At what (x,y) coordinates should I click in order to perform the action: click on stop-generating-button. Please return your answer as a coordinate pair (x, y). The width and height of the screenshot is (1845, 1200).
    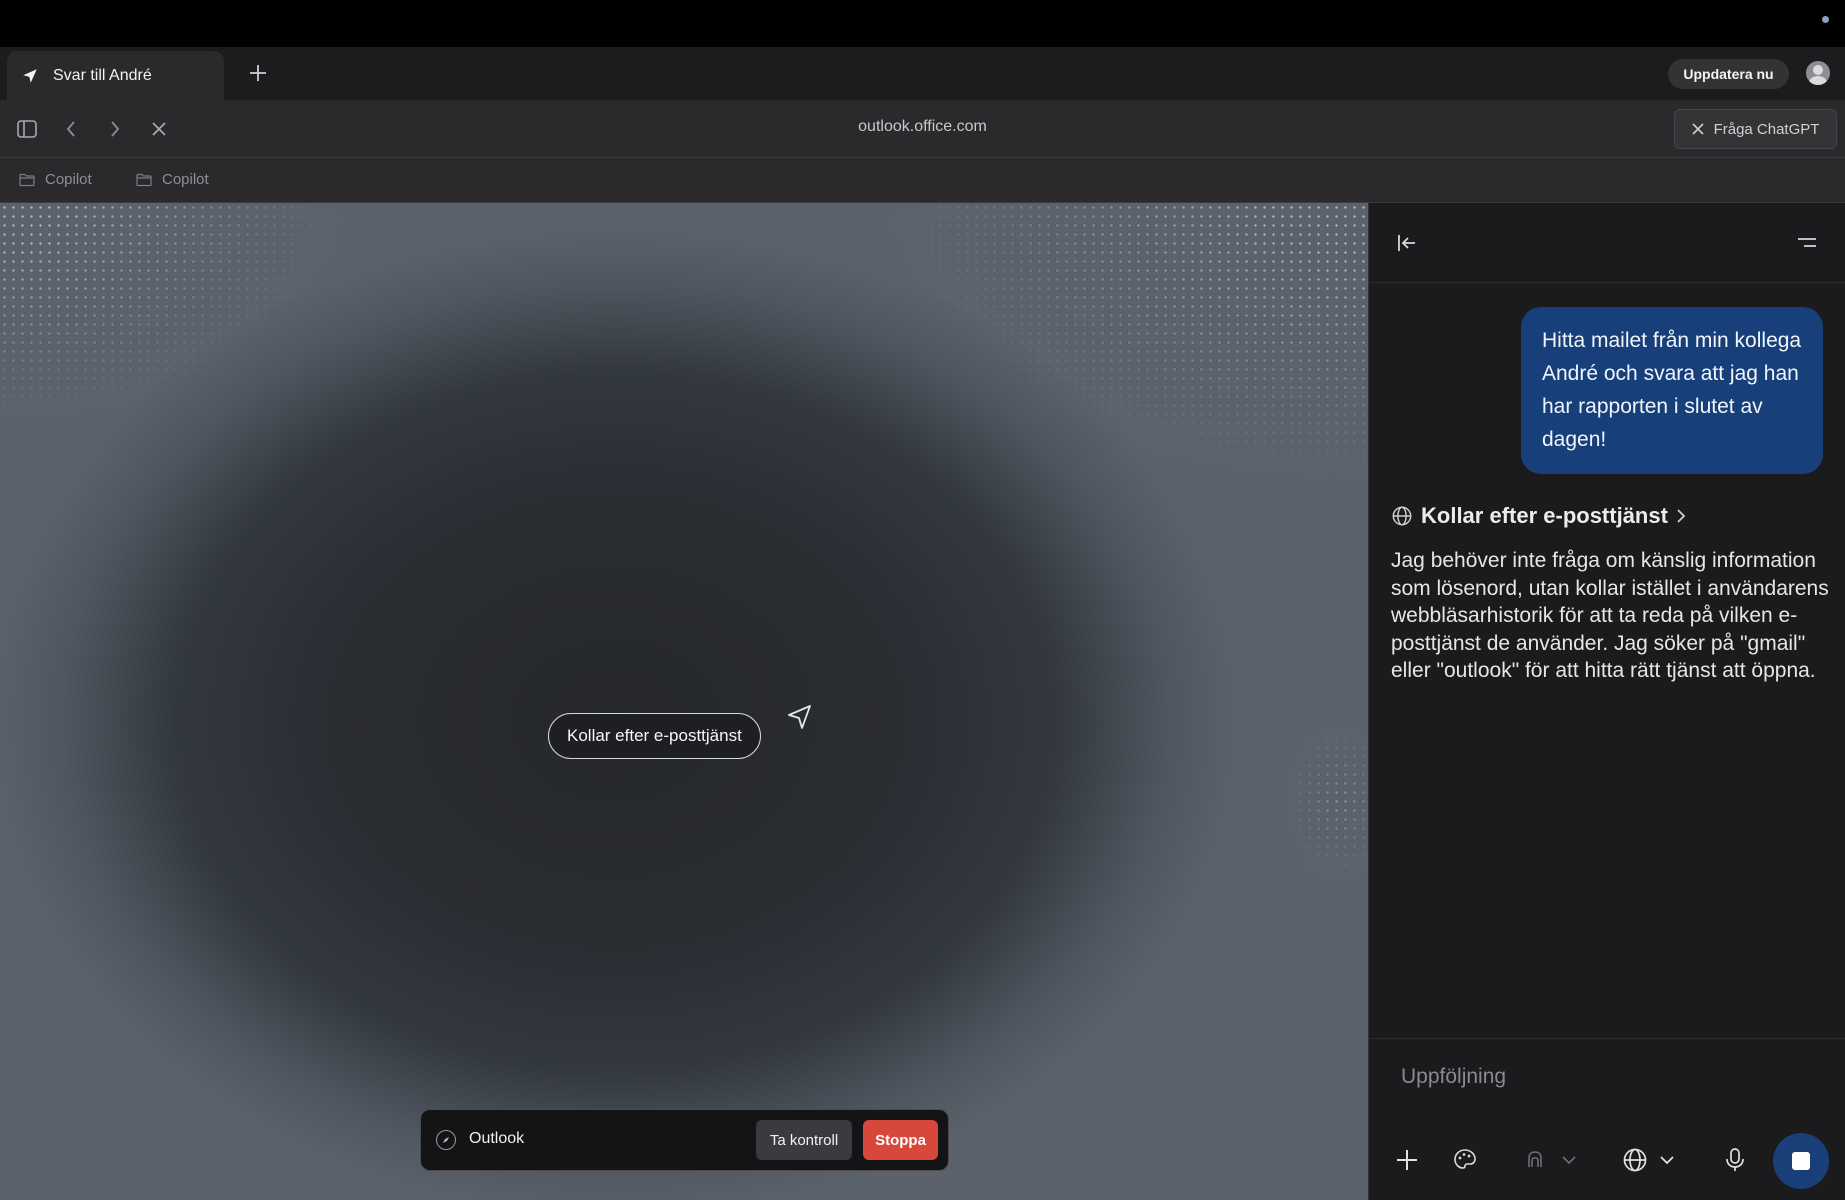
    Looking at the image, I should click on (1801, 1161).